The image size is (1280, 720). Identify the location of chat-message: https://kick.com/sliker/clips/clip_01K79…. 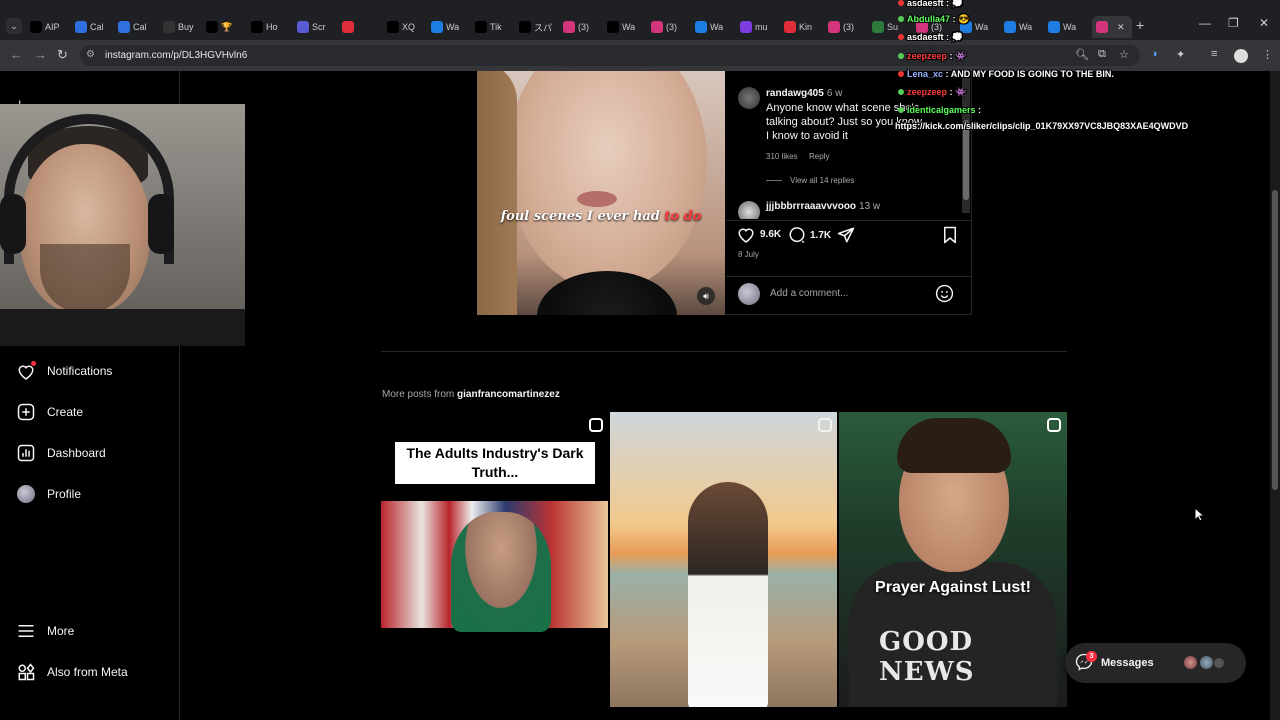
(1042, 126).